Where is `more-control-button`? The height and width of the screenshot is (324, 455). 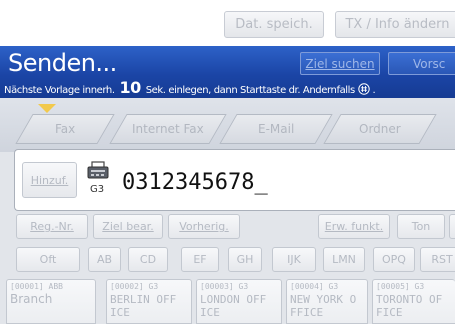
more-control-button is located at coordinates (452, 226).